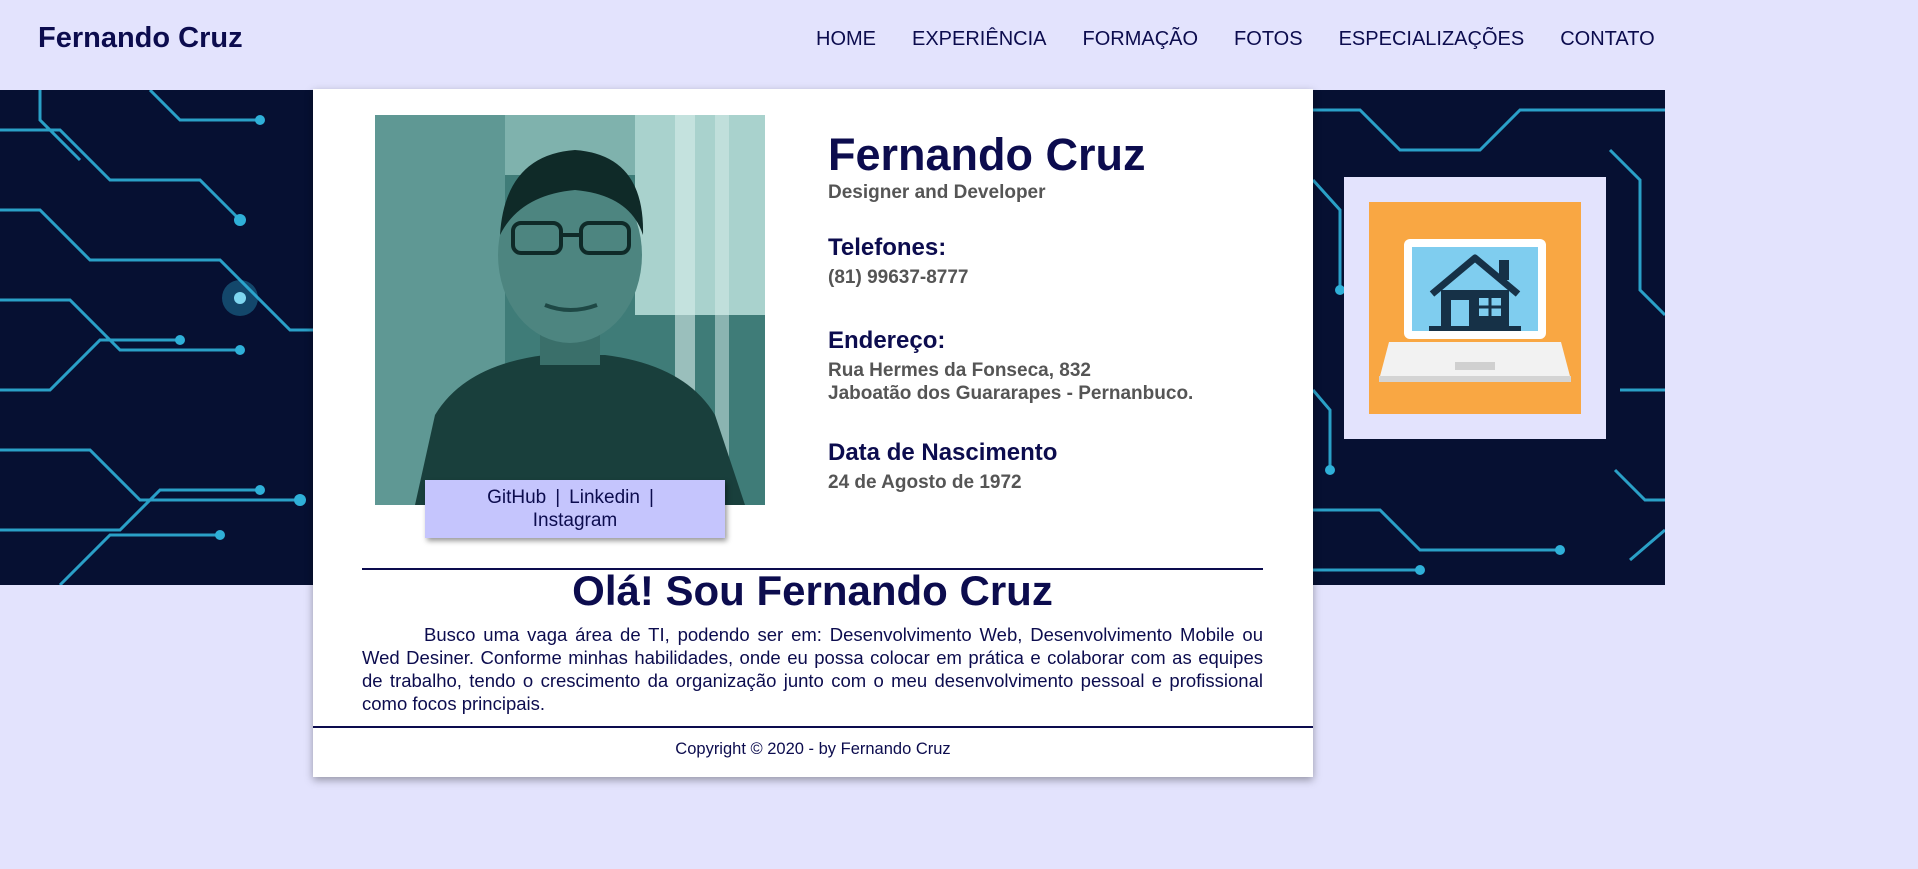 Image resolution: width=1918 pixels, height=869 pixels. Describe the element at coordinates (1011, 393) in the screenshot. I see `address-line-2: Jaboatão dos Guararapes - Pernanbuco.` at that location.